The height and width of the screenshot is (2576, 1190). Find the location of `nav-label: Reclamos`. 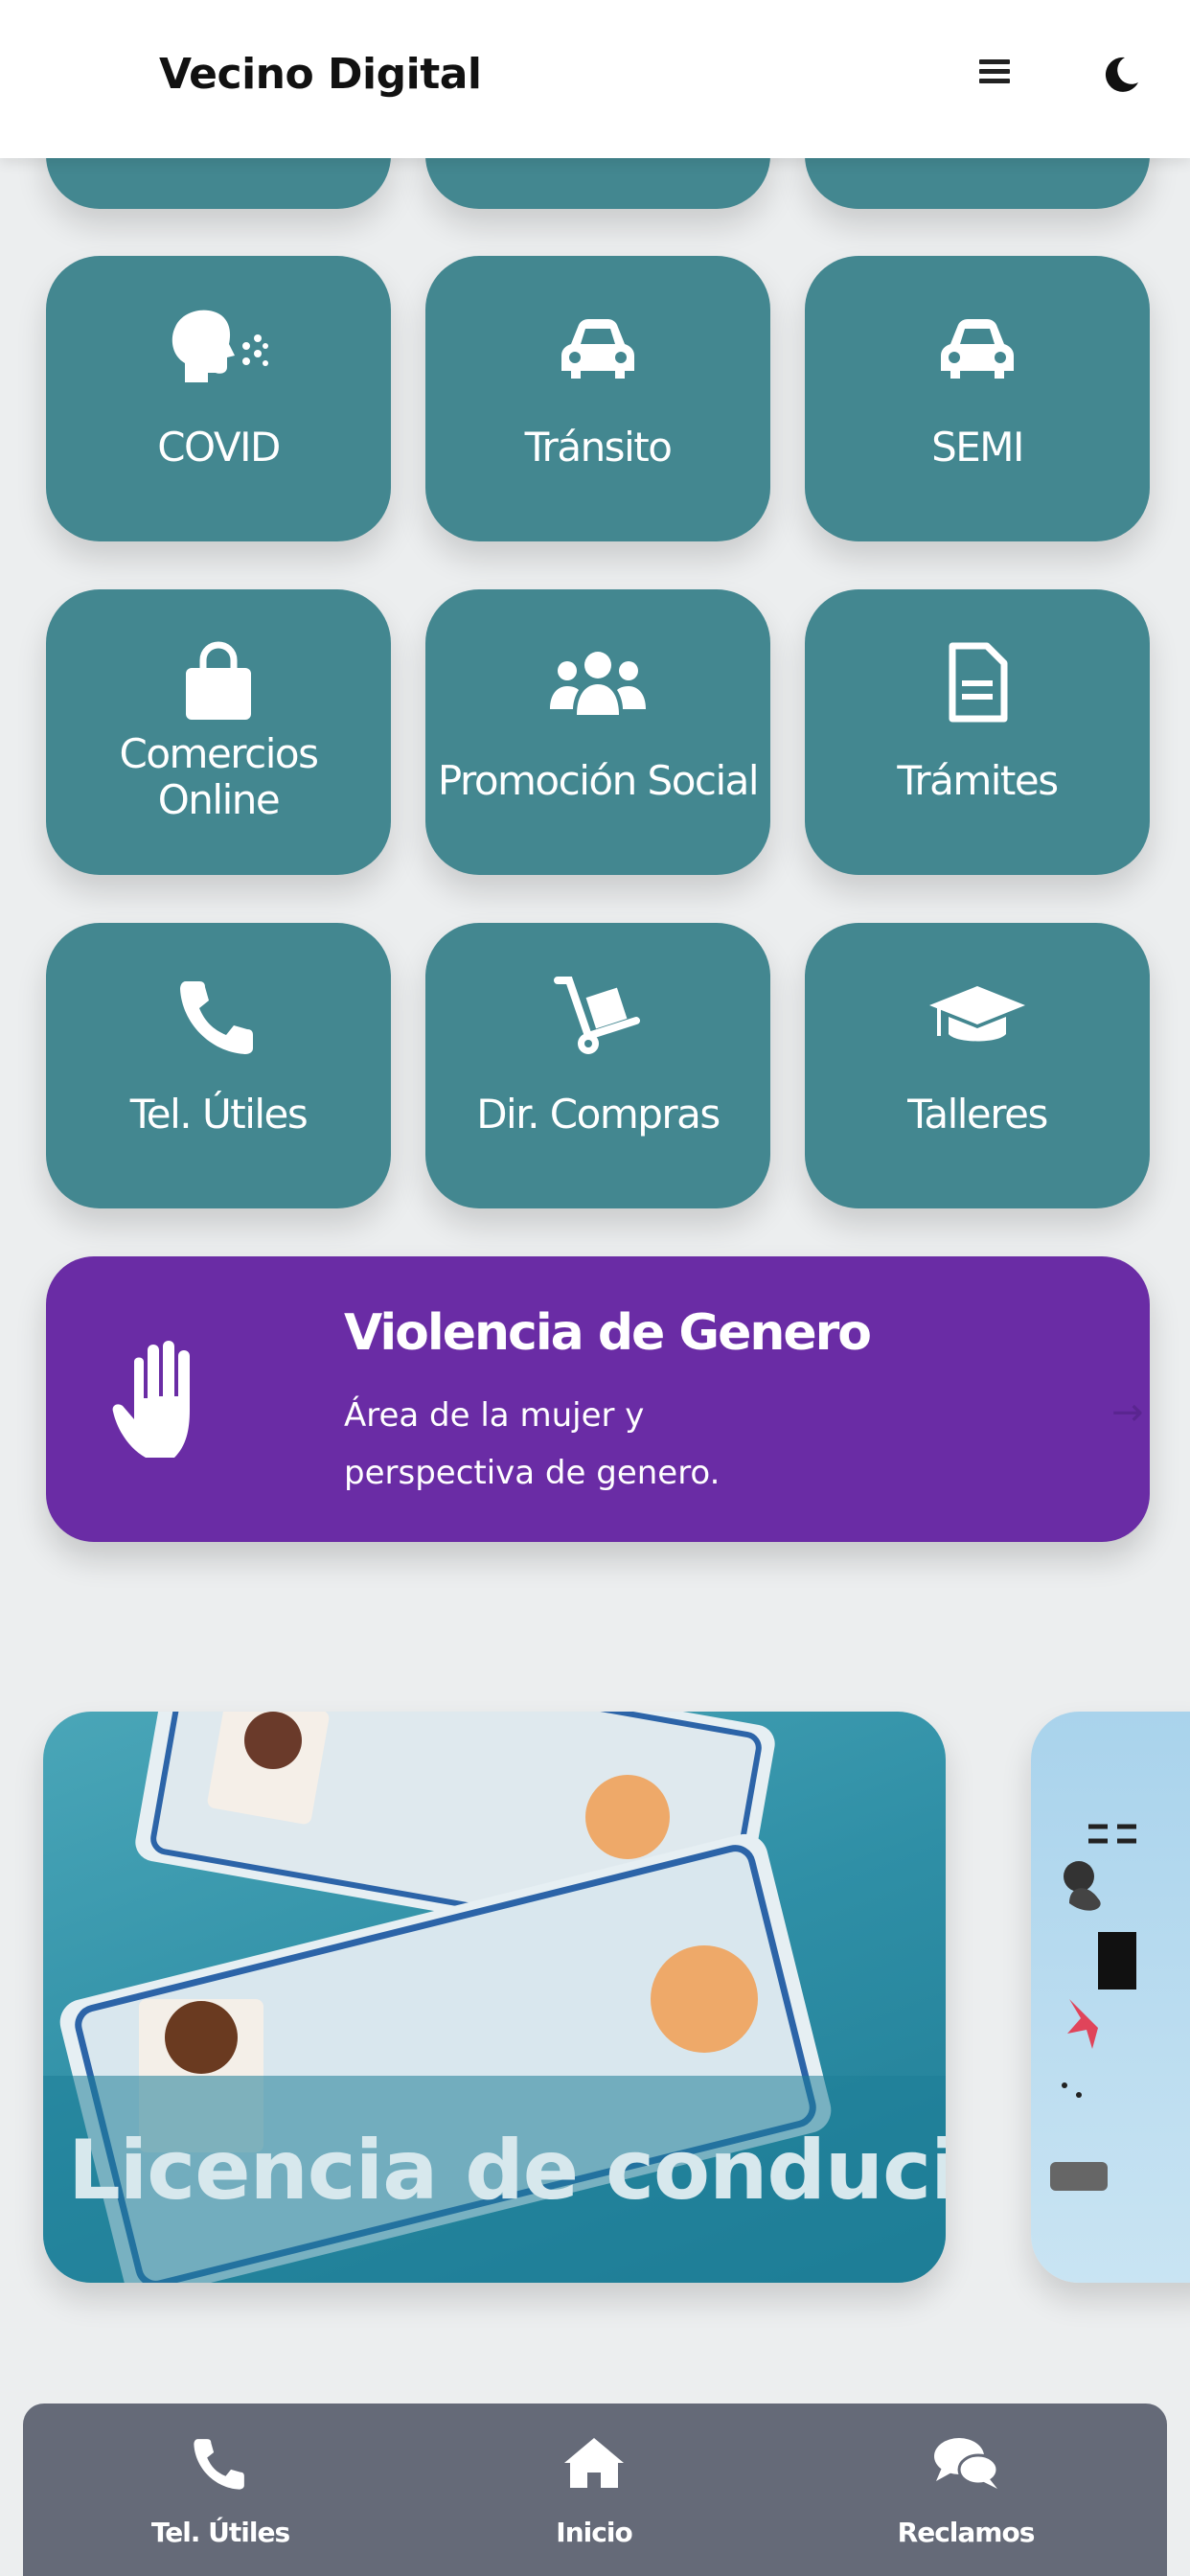

nav-label: Reclamos is located at coordinates (967, 2532).